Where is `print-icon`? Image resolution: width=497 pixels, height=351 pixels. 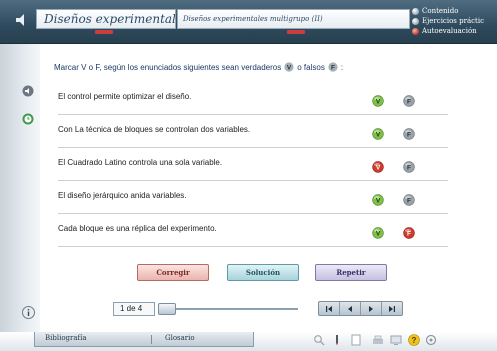
print-icon is located at coordinates (378, 340).